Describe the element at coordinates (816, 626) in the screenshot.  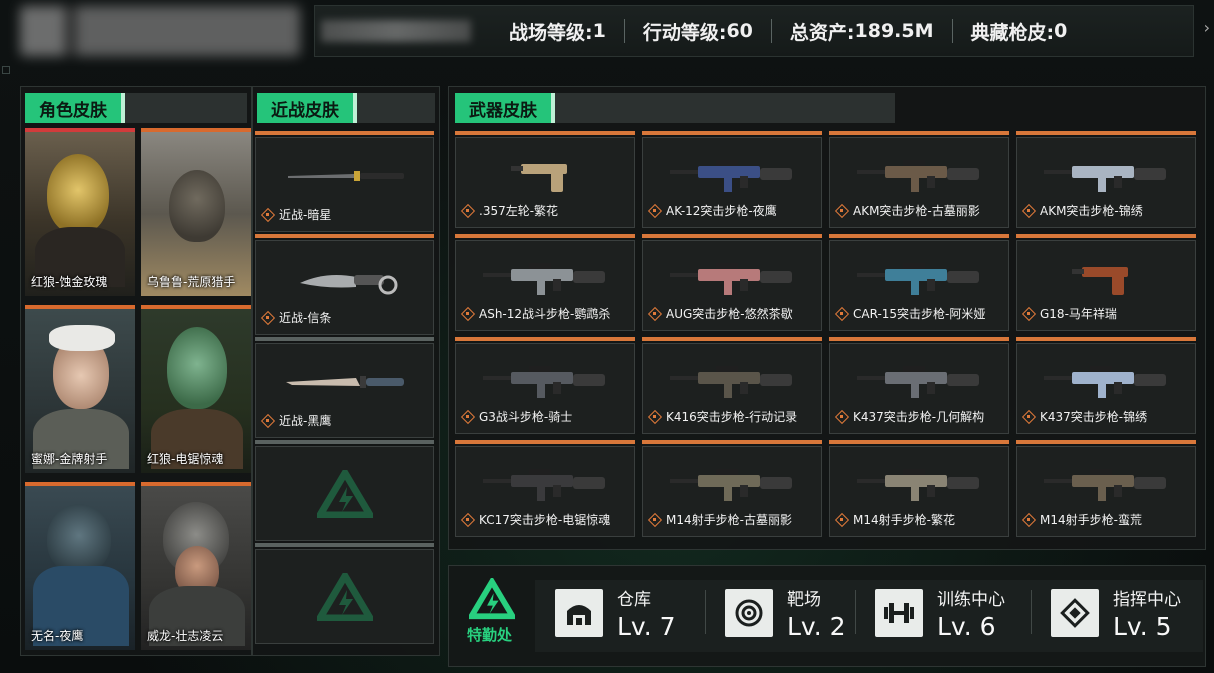
I see `facility-level: Lv. 2` at that location.